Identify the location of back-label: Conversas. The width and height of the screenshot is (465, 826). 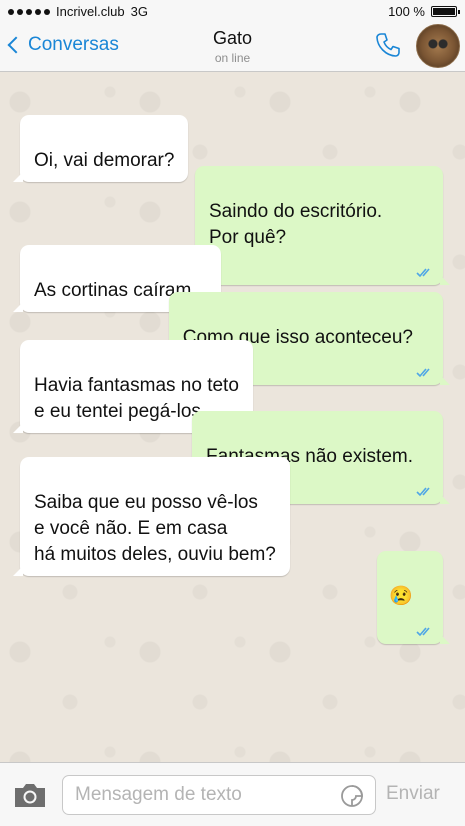
(73, 44).